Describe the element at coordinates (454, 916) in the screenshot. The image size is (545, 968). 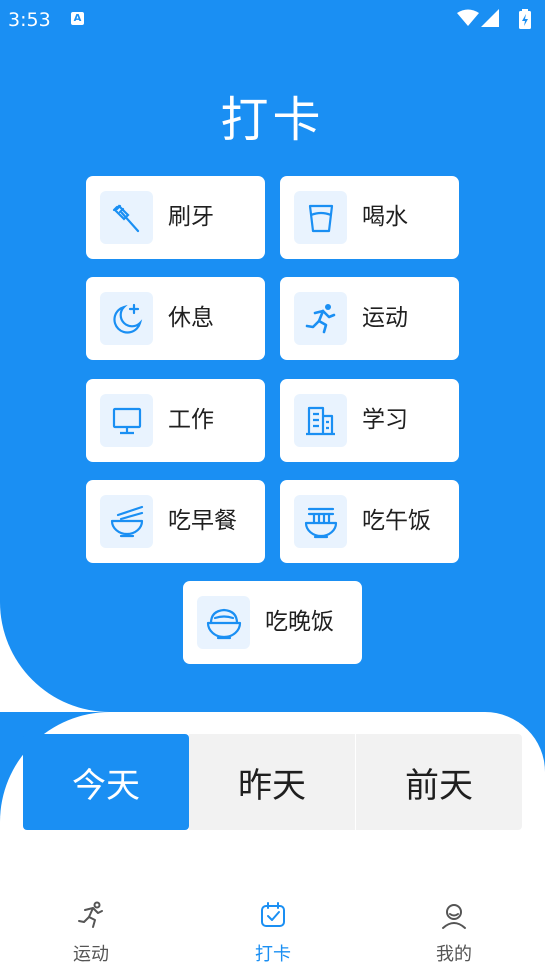
I see `user-icon` at that location.